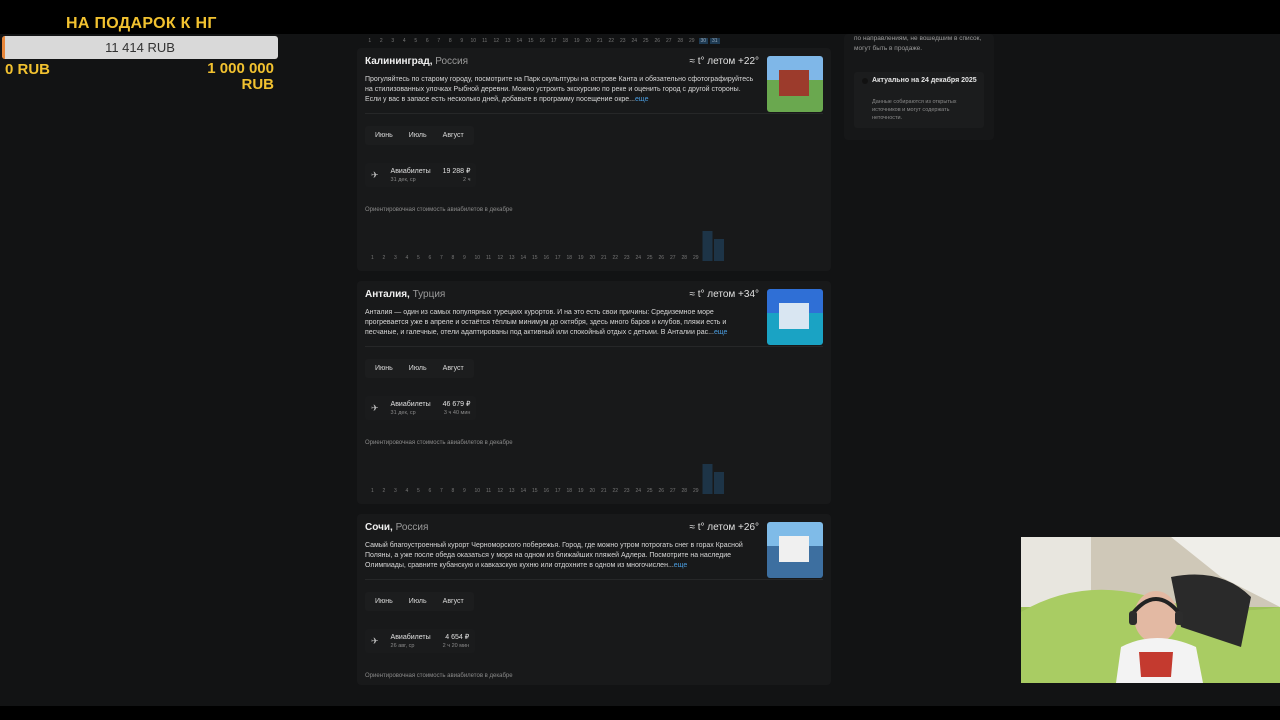  I want to click on destination-city: Сочи,, so click(379, 527).